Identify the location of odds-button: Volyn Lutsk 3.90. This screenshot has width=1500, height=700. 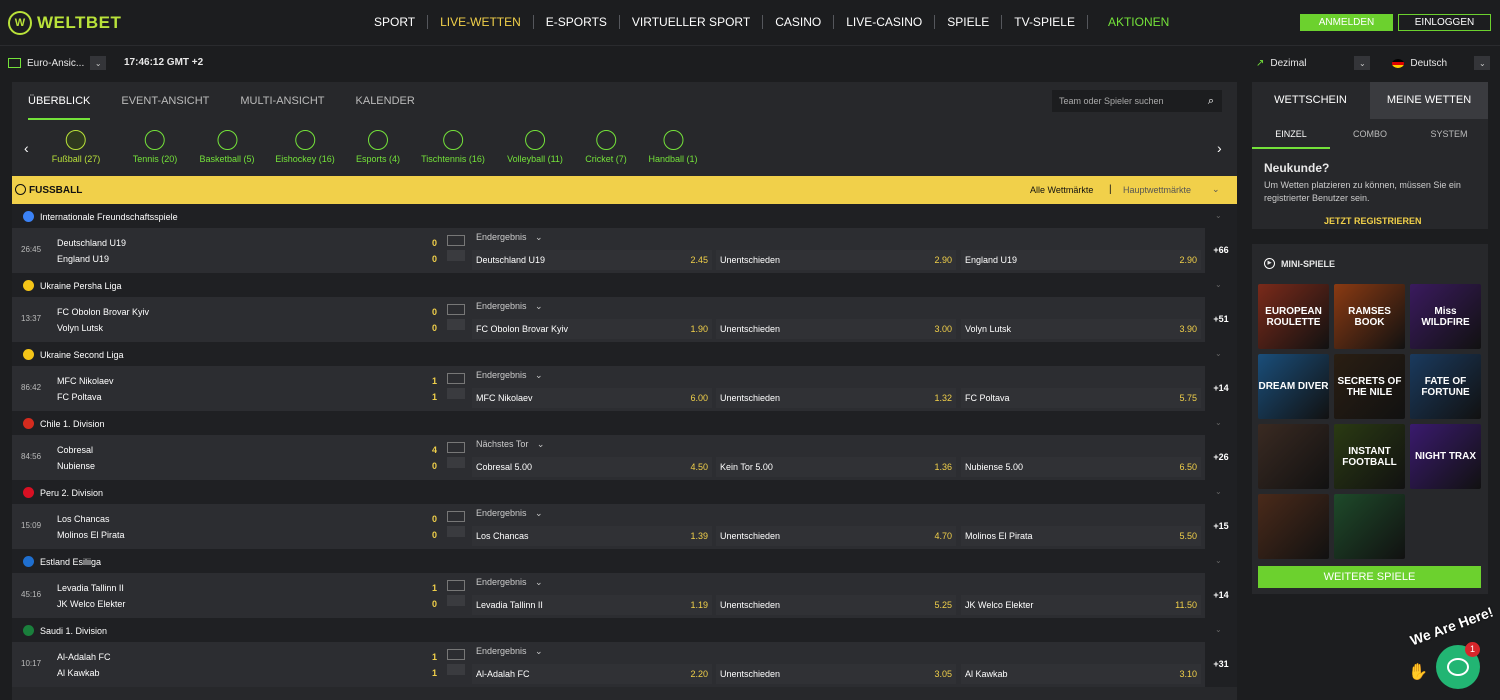
(1081, 329).